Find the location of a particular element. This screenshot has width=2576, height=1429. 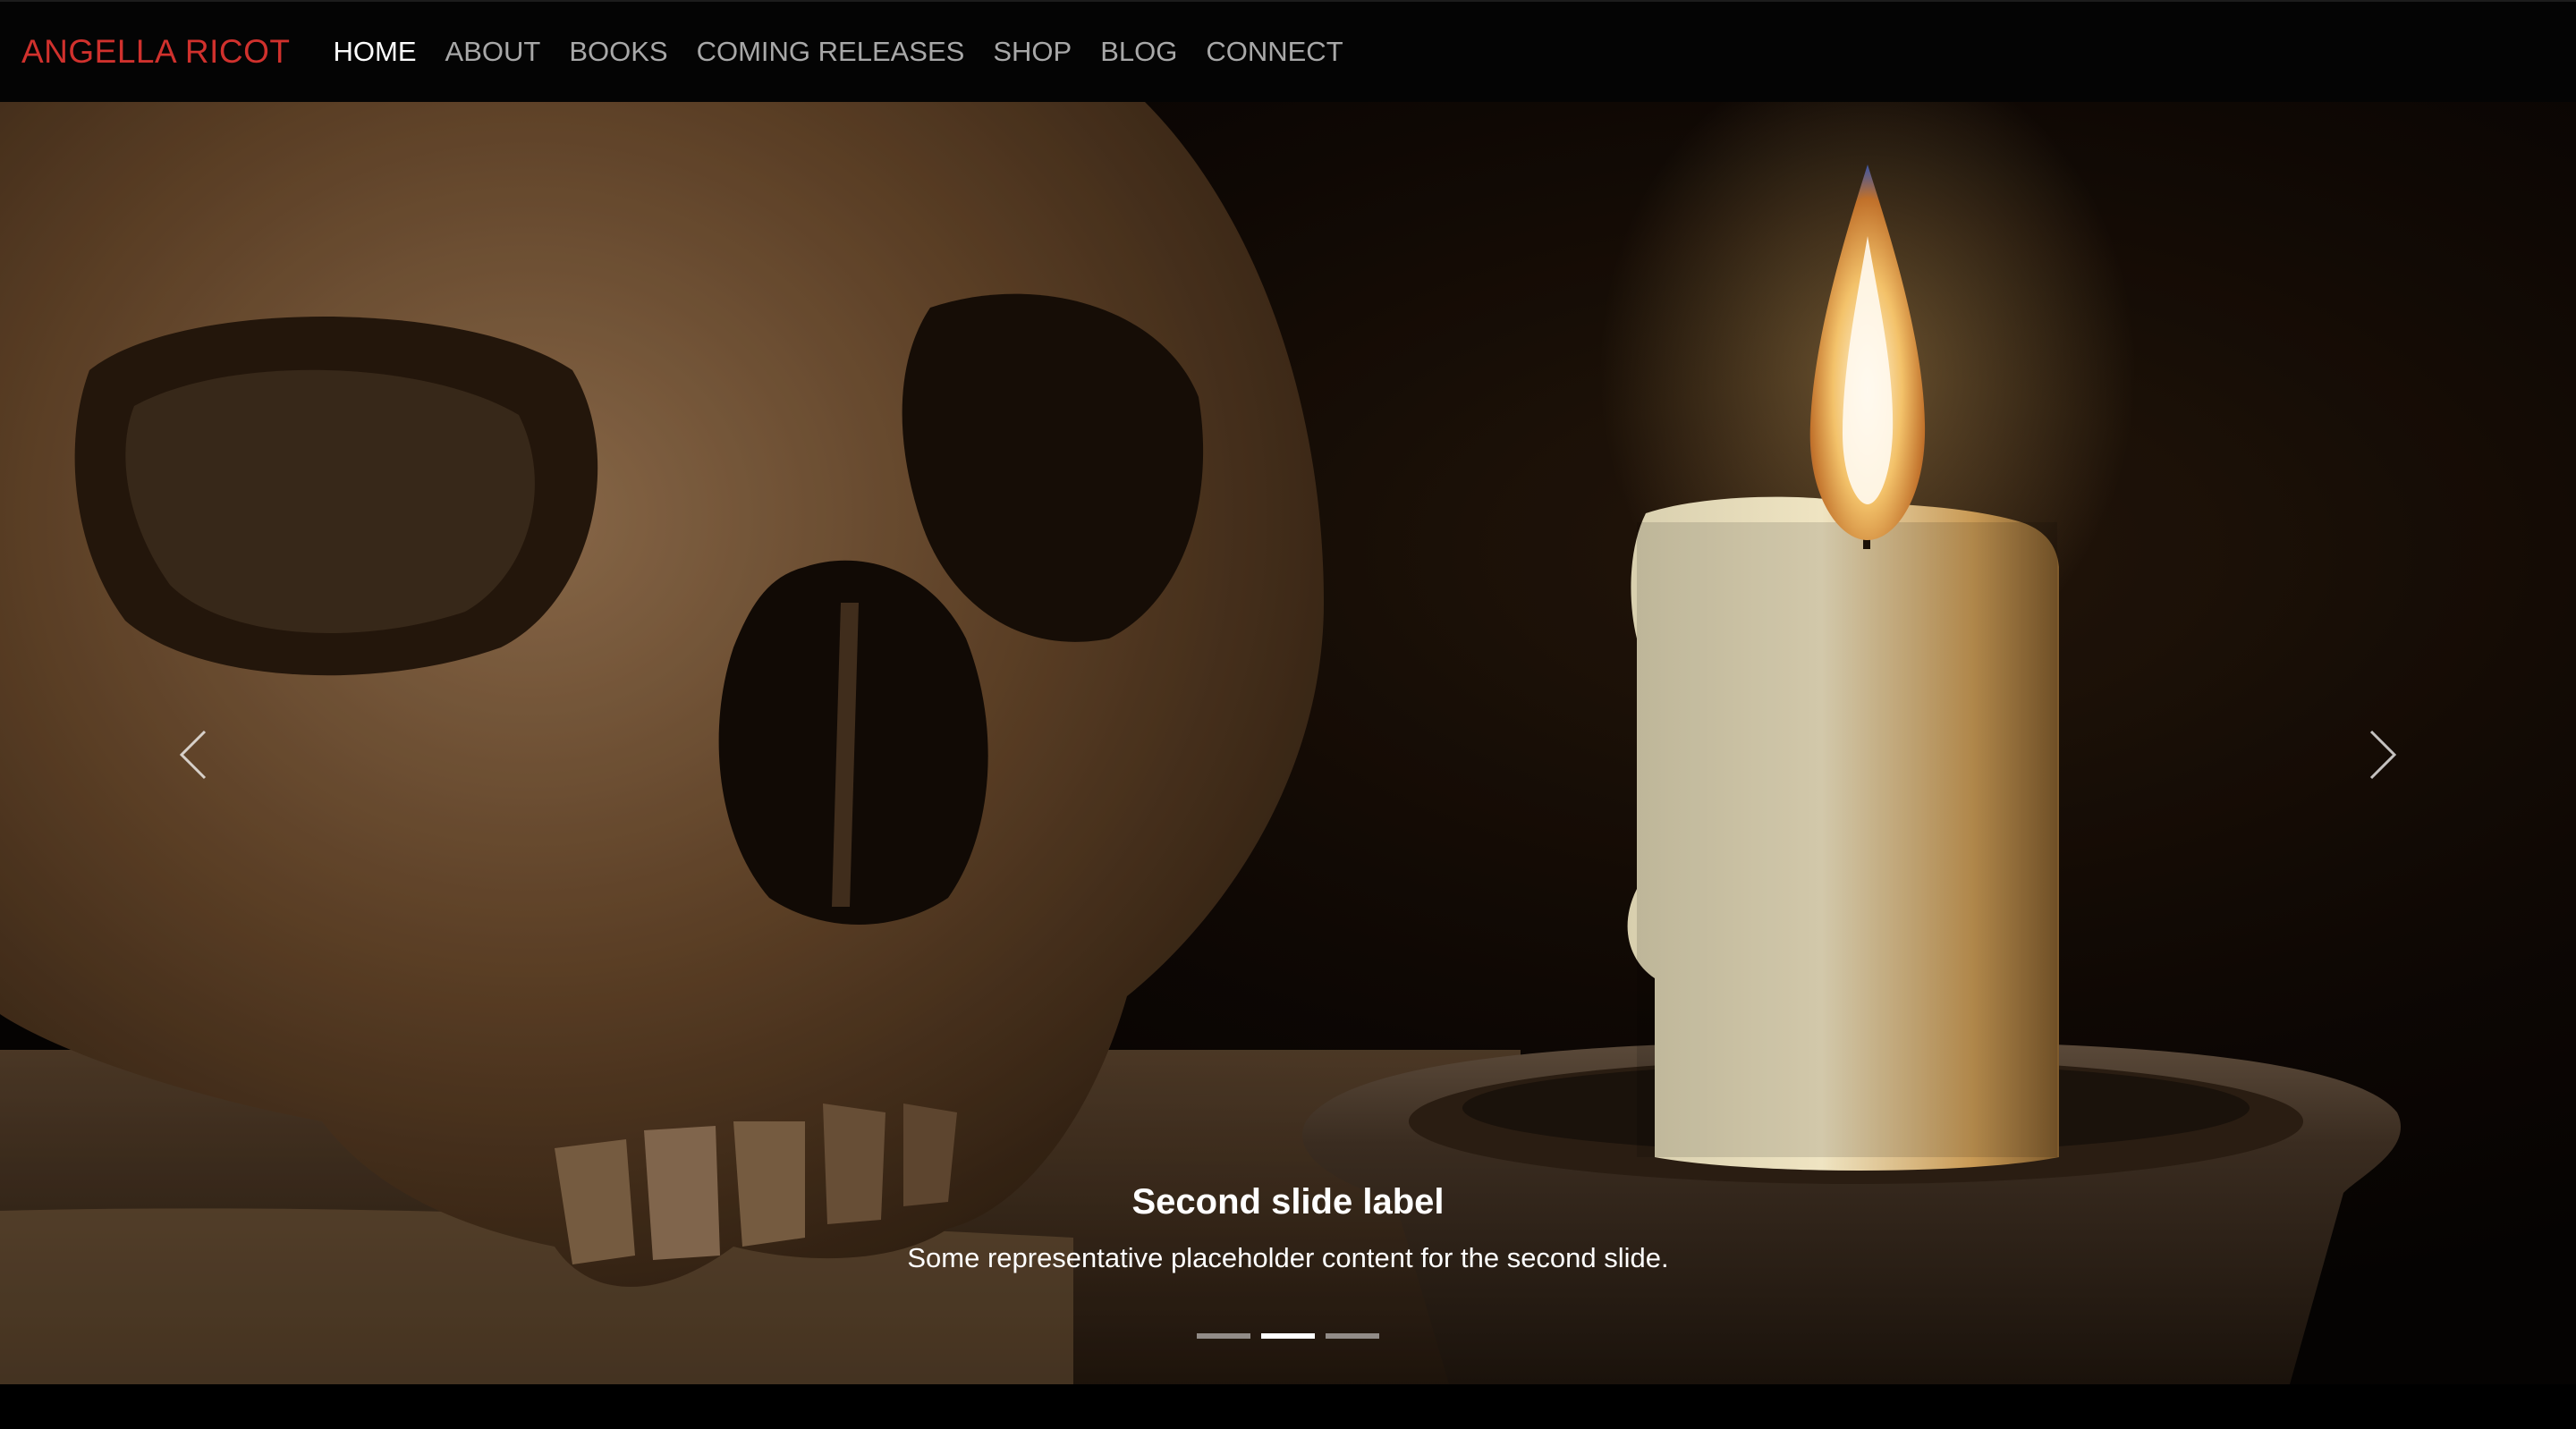

chevron-left-icon is located at coordinates (193, 755).